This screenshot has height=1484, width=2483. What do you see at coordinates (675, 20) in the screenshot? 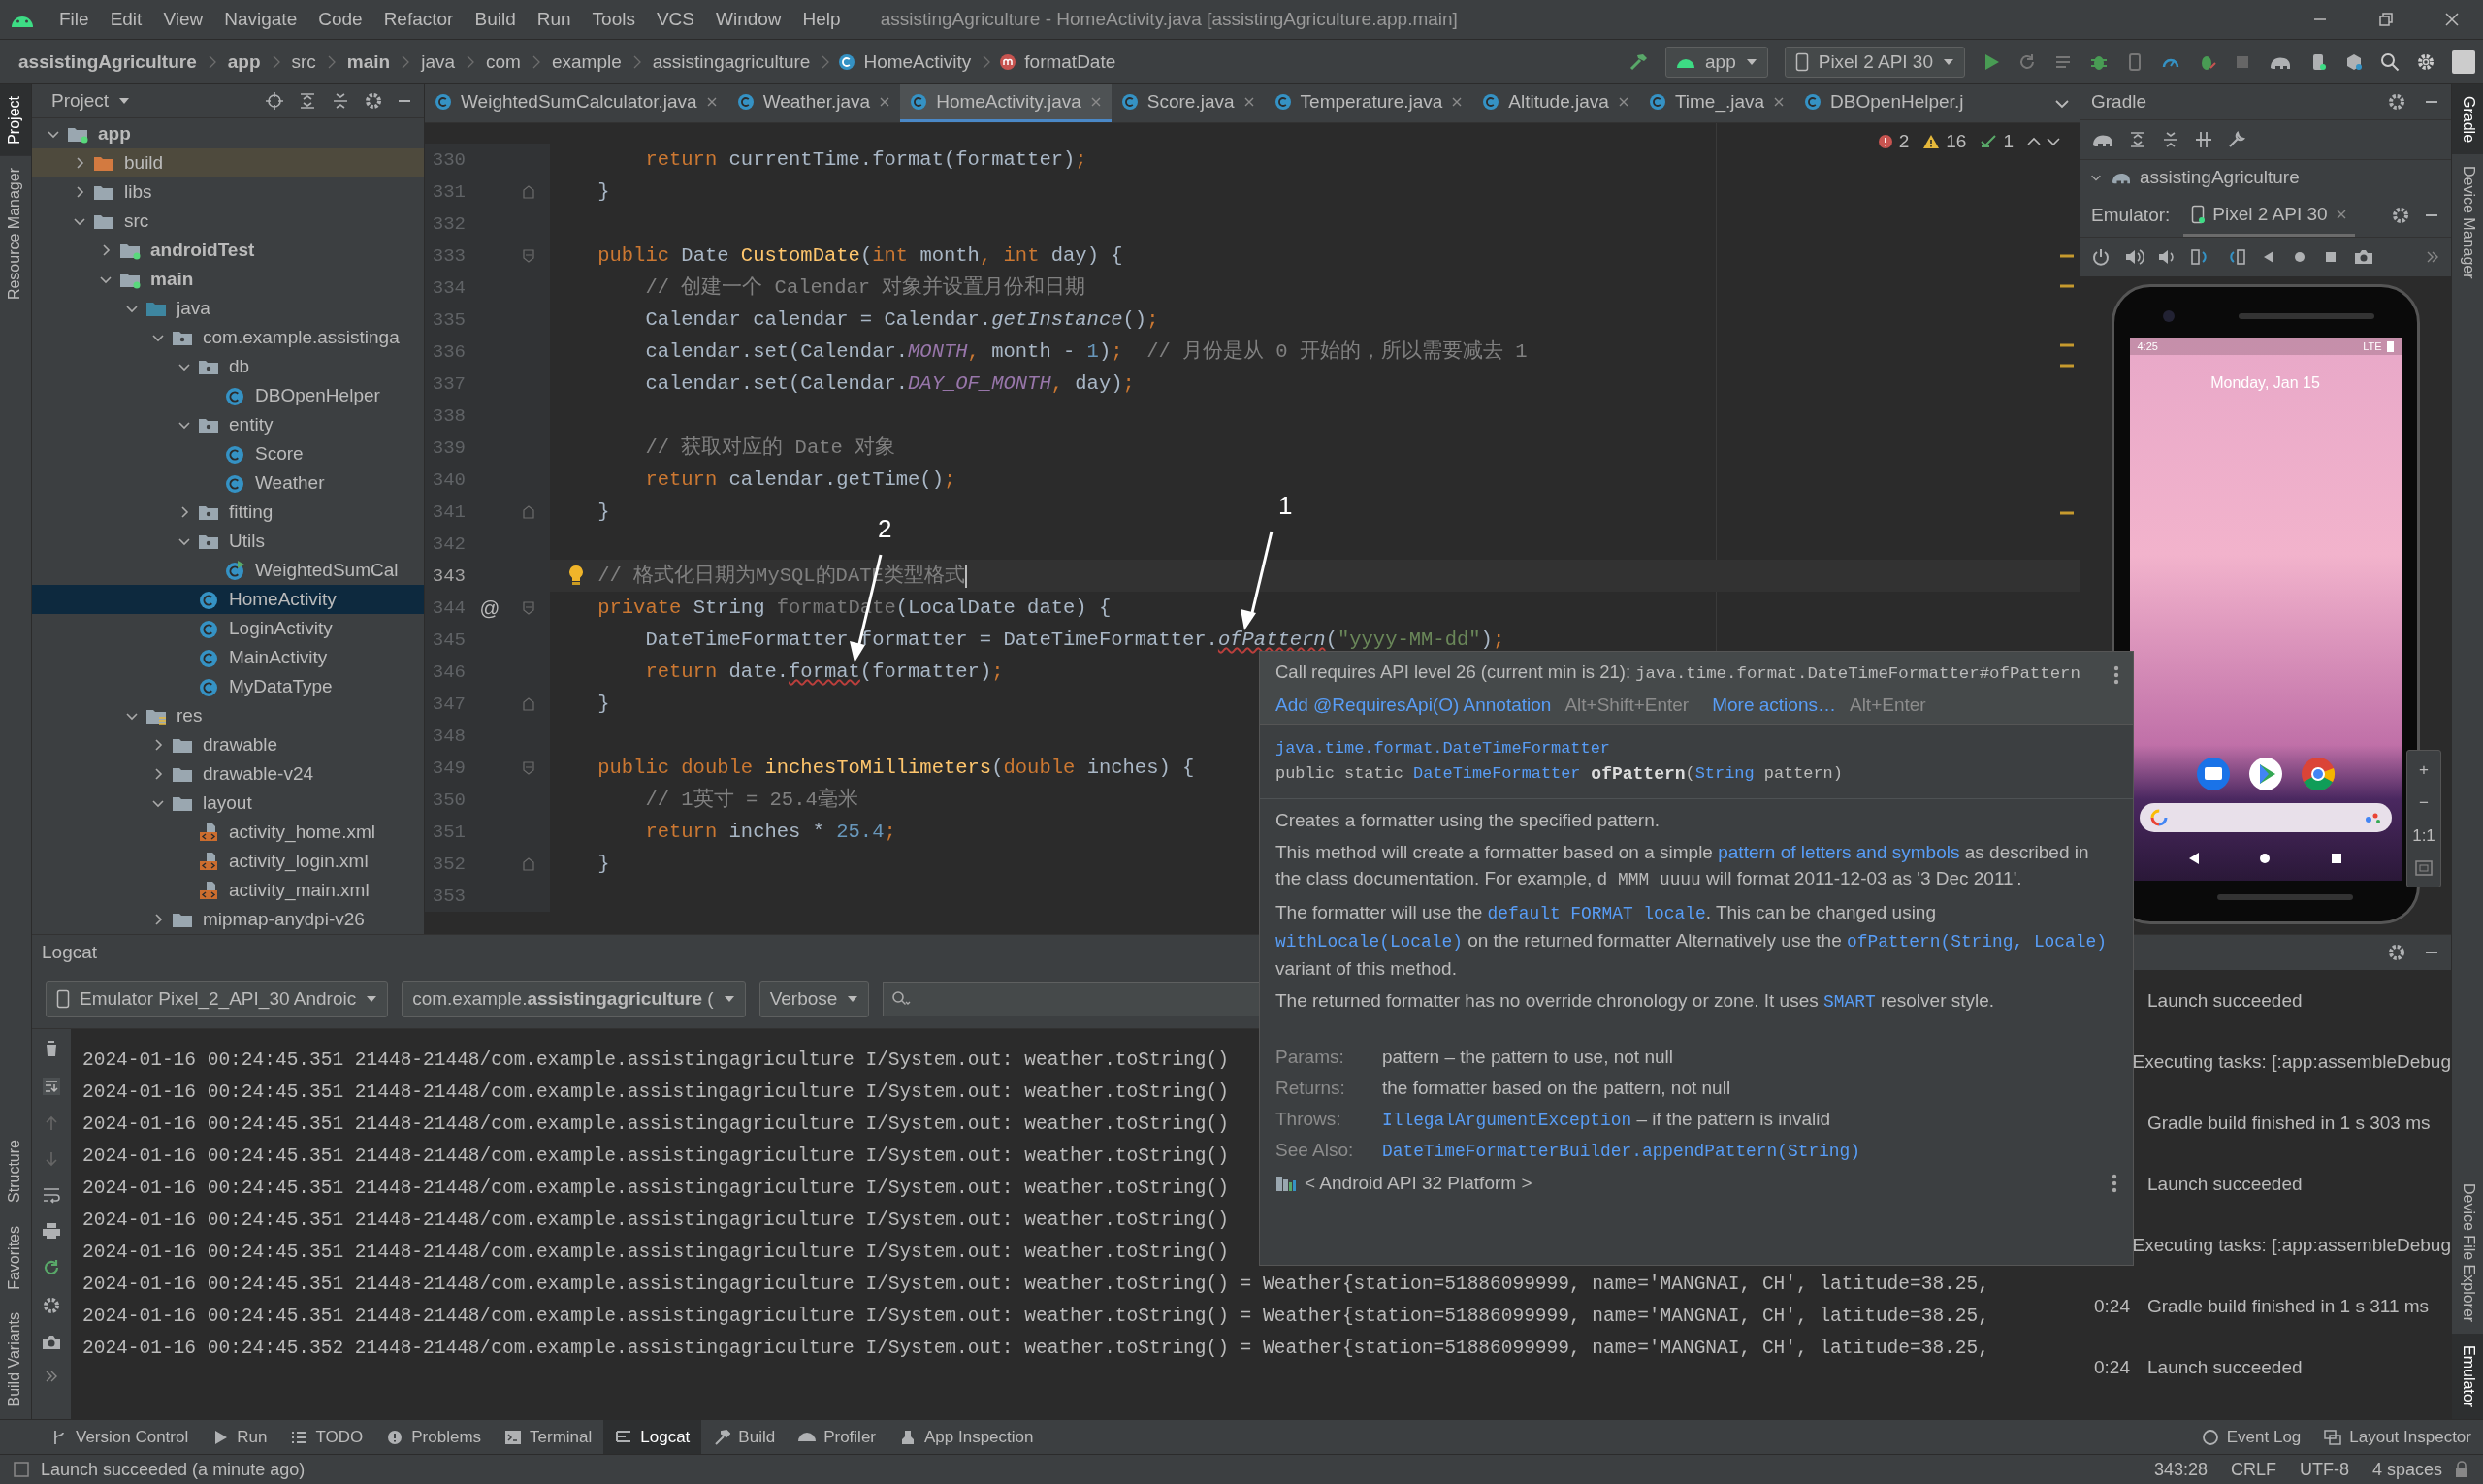
I see `menu-item: VCS` at bounding box center [675, 20].